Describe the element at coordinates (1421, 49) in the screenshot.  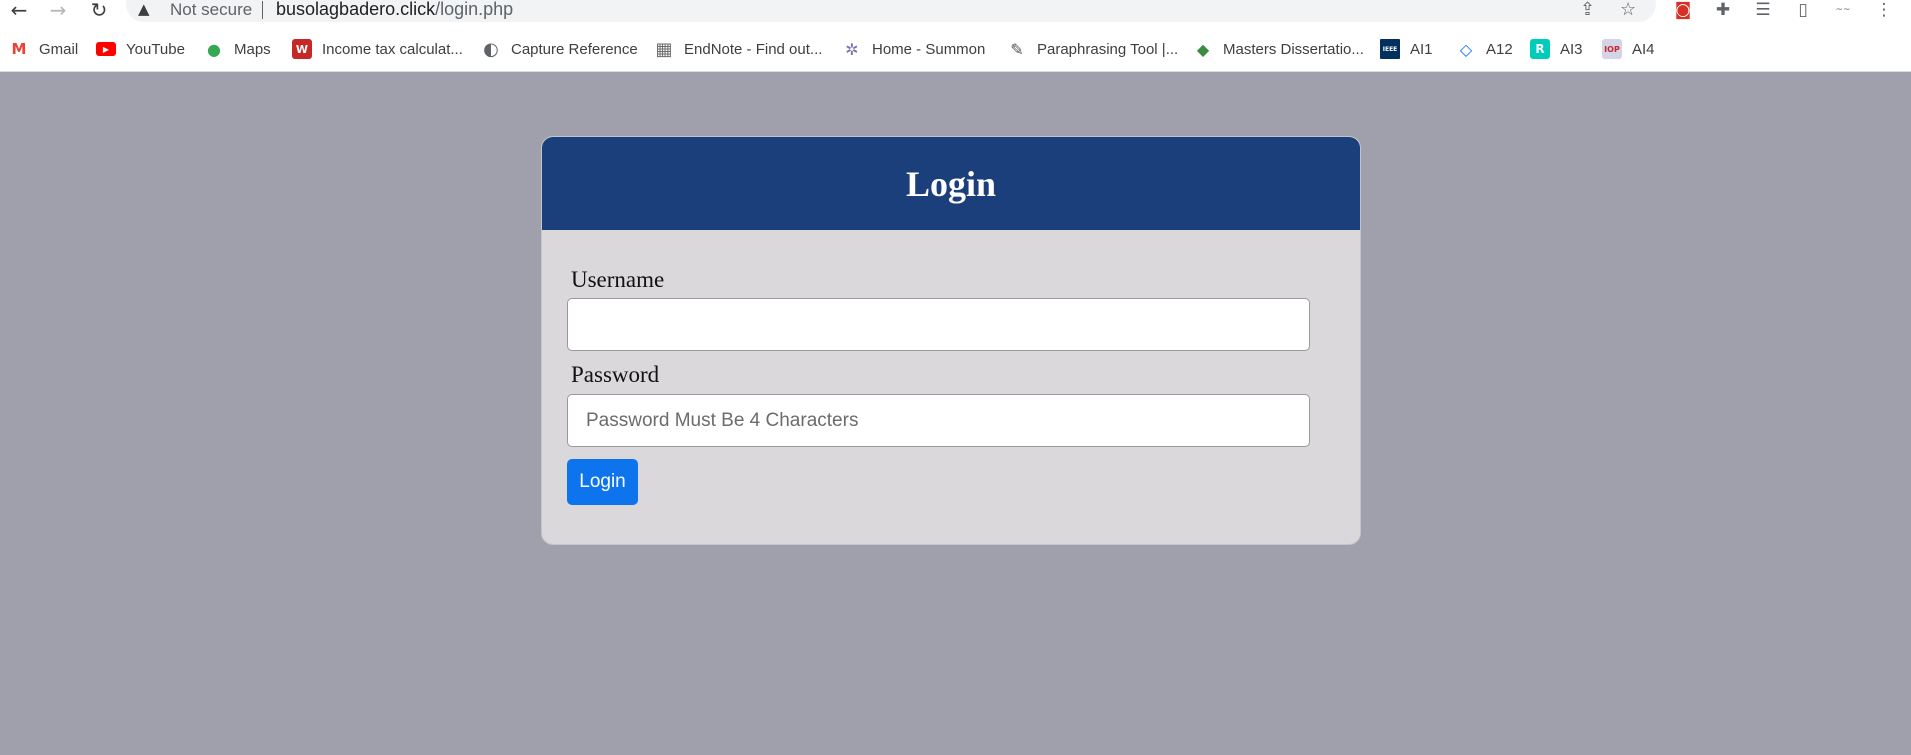
I see `bookmark-label: AI1` at that location.